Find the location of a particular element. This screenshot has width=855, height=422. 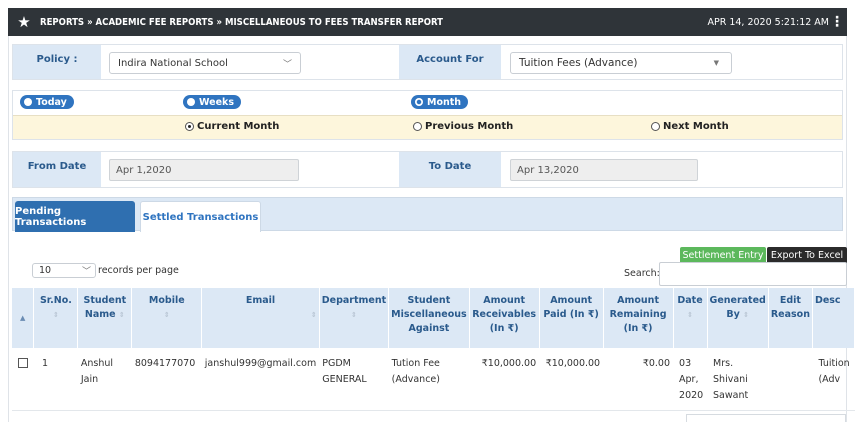

row-checkbox is located at coordinates (22, 363).